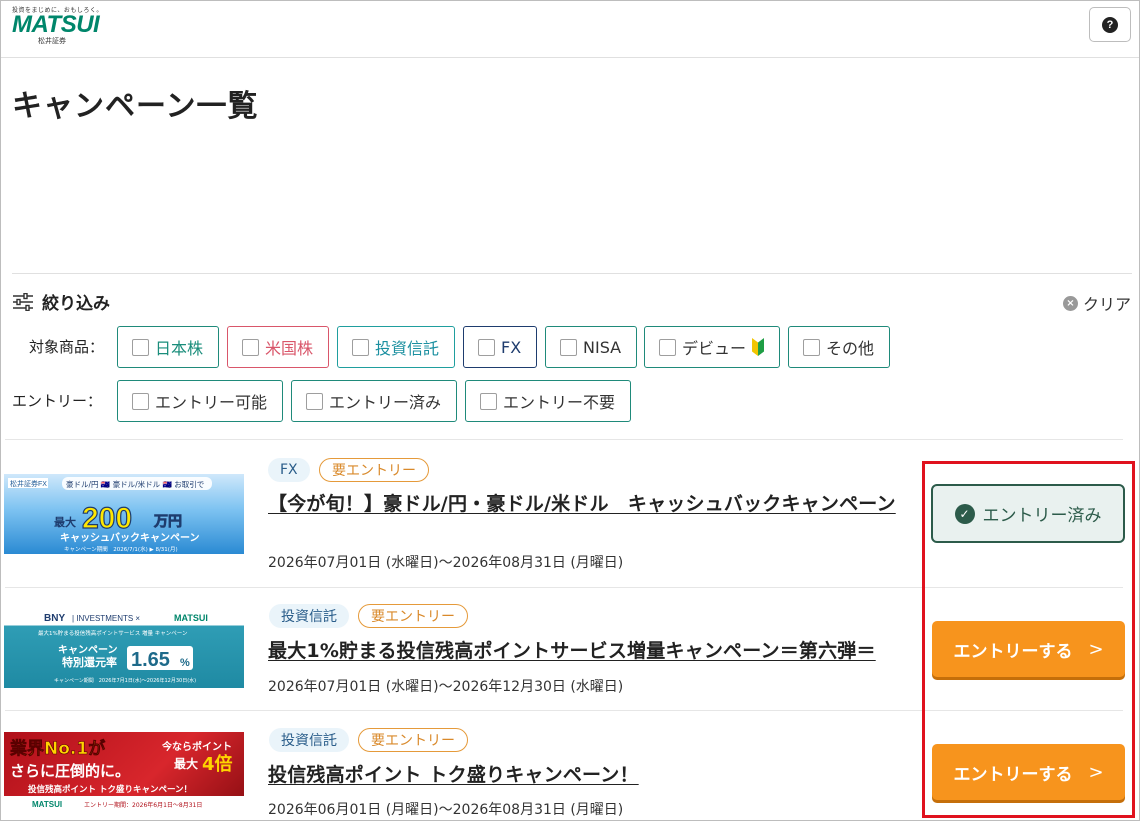  I want to click on filter-chip-japan-stock: 日本株, so click(168, 347).